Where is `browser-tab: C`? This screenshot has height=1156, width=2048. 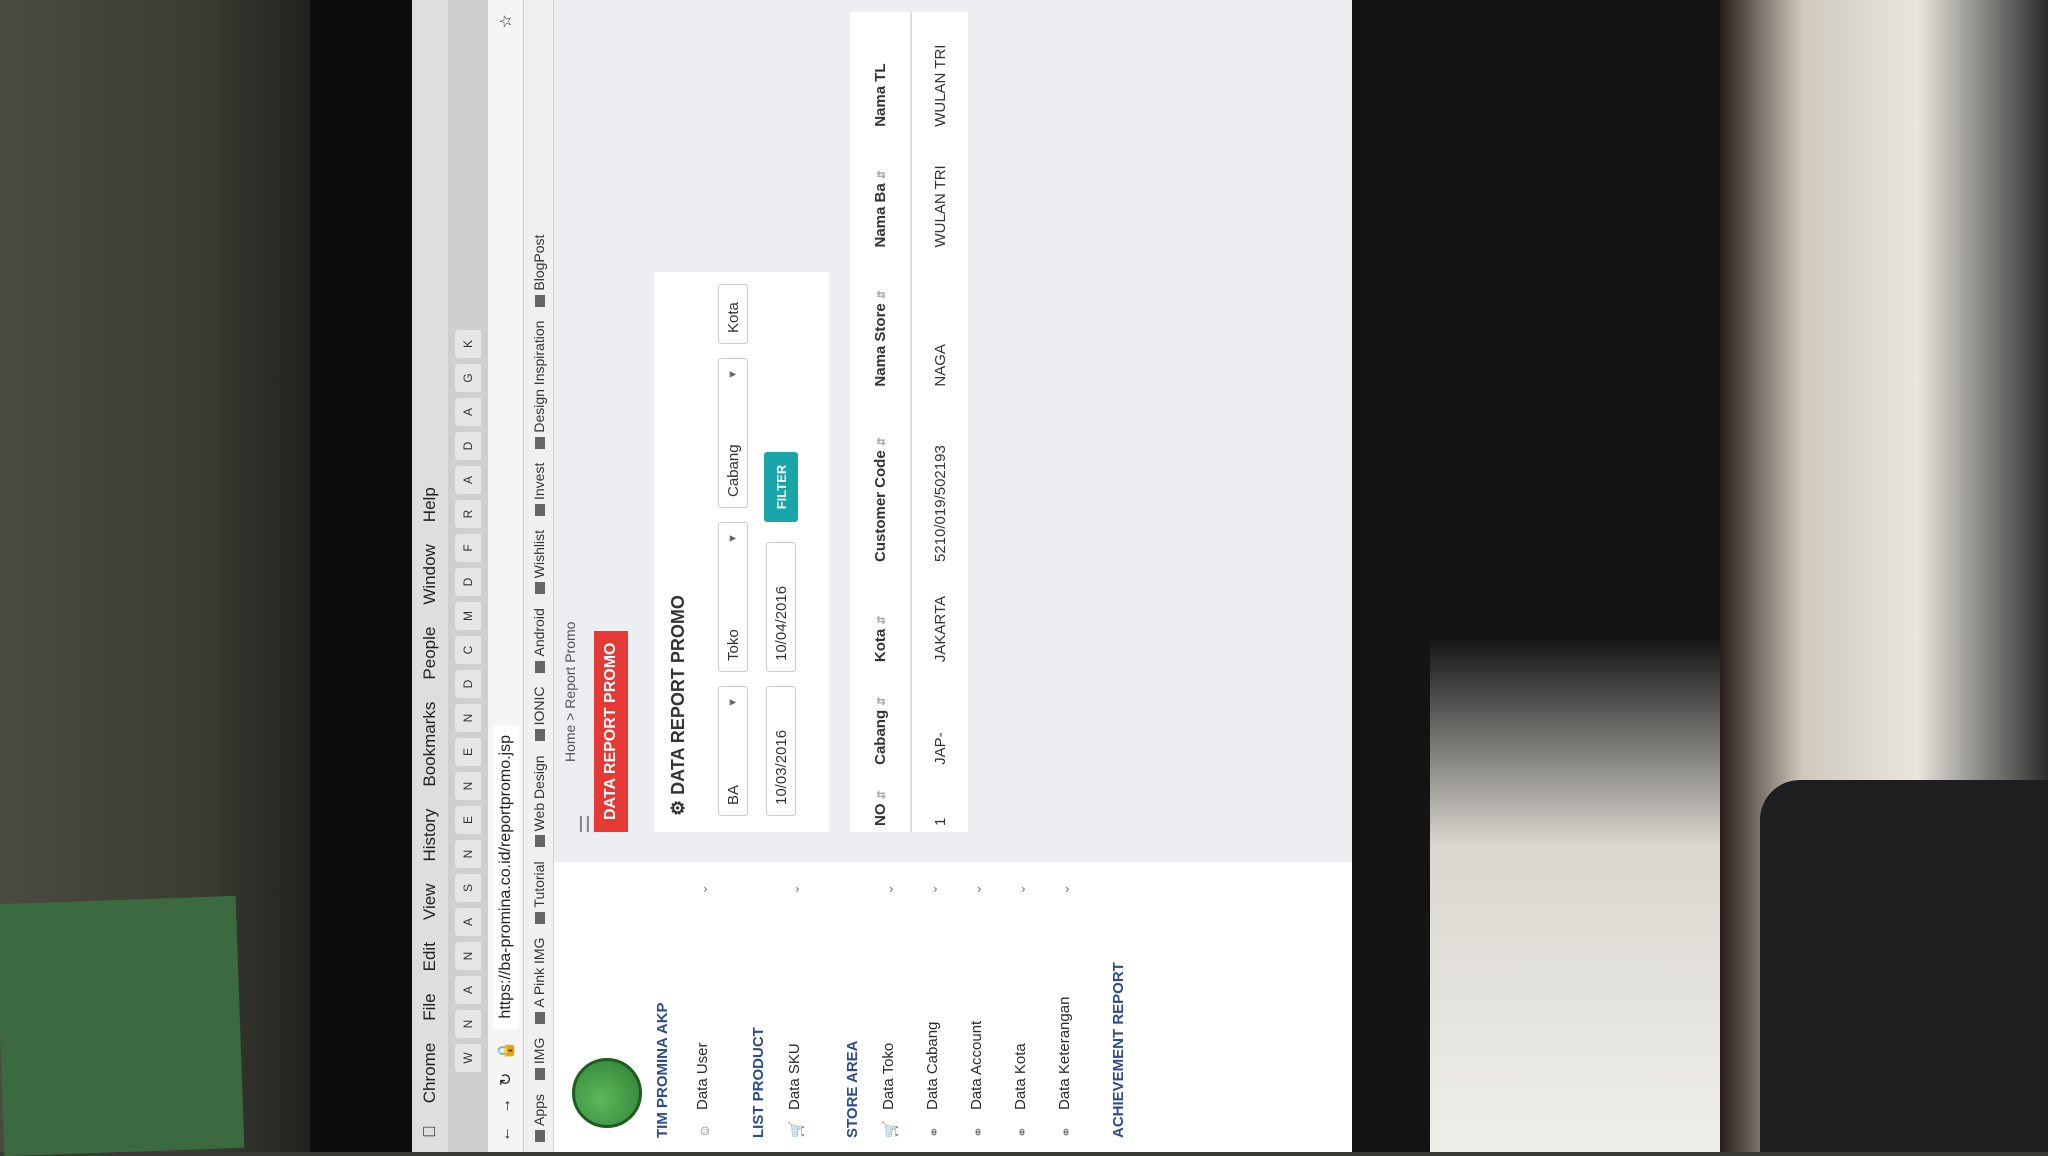
browser-tab: C is located at coordinates (468, 650).